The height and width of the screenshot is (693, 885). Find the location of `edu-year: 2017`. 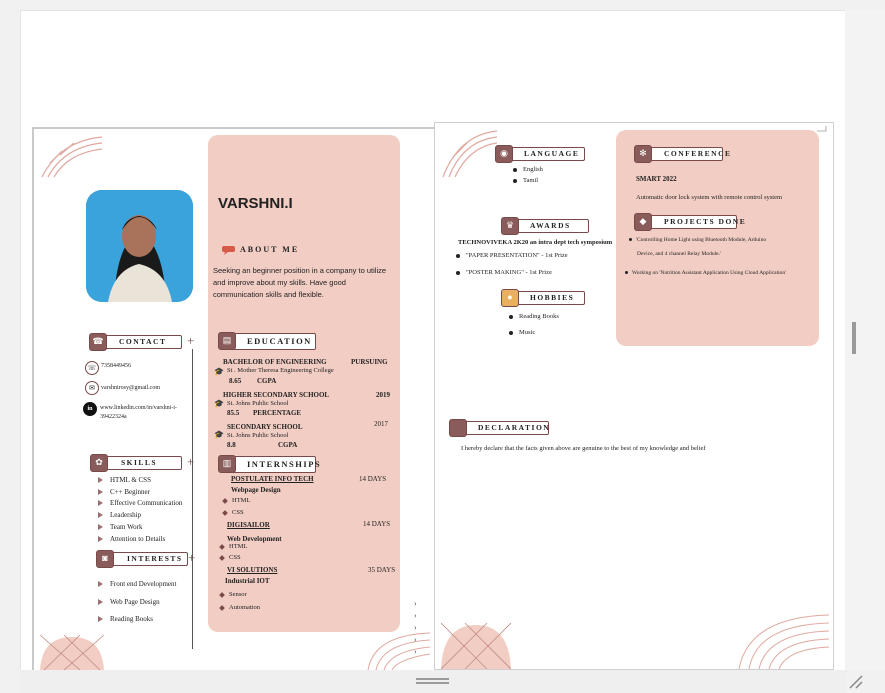

edu-year: 2017 is located at coordinates (381, 424).